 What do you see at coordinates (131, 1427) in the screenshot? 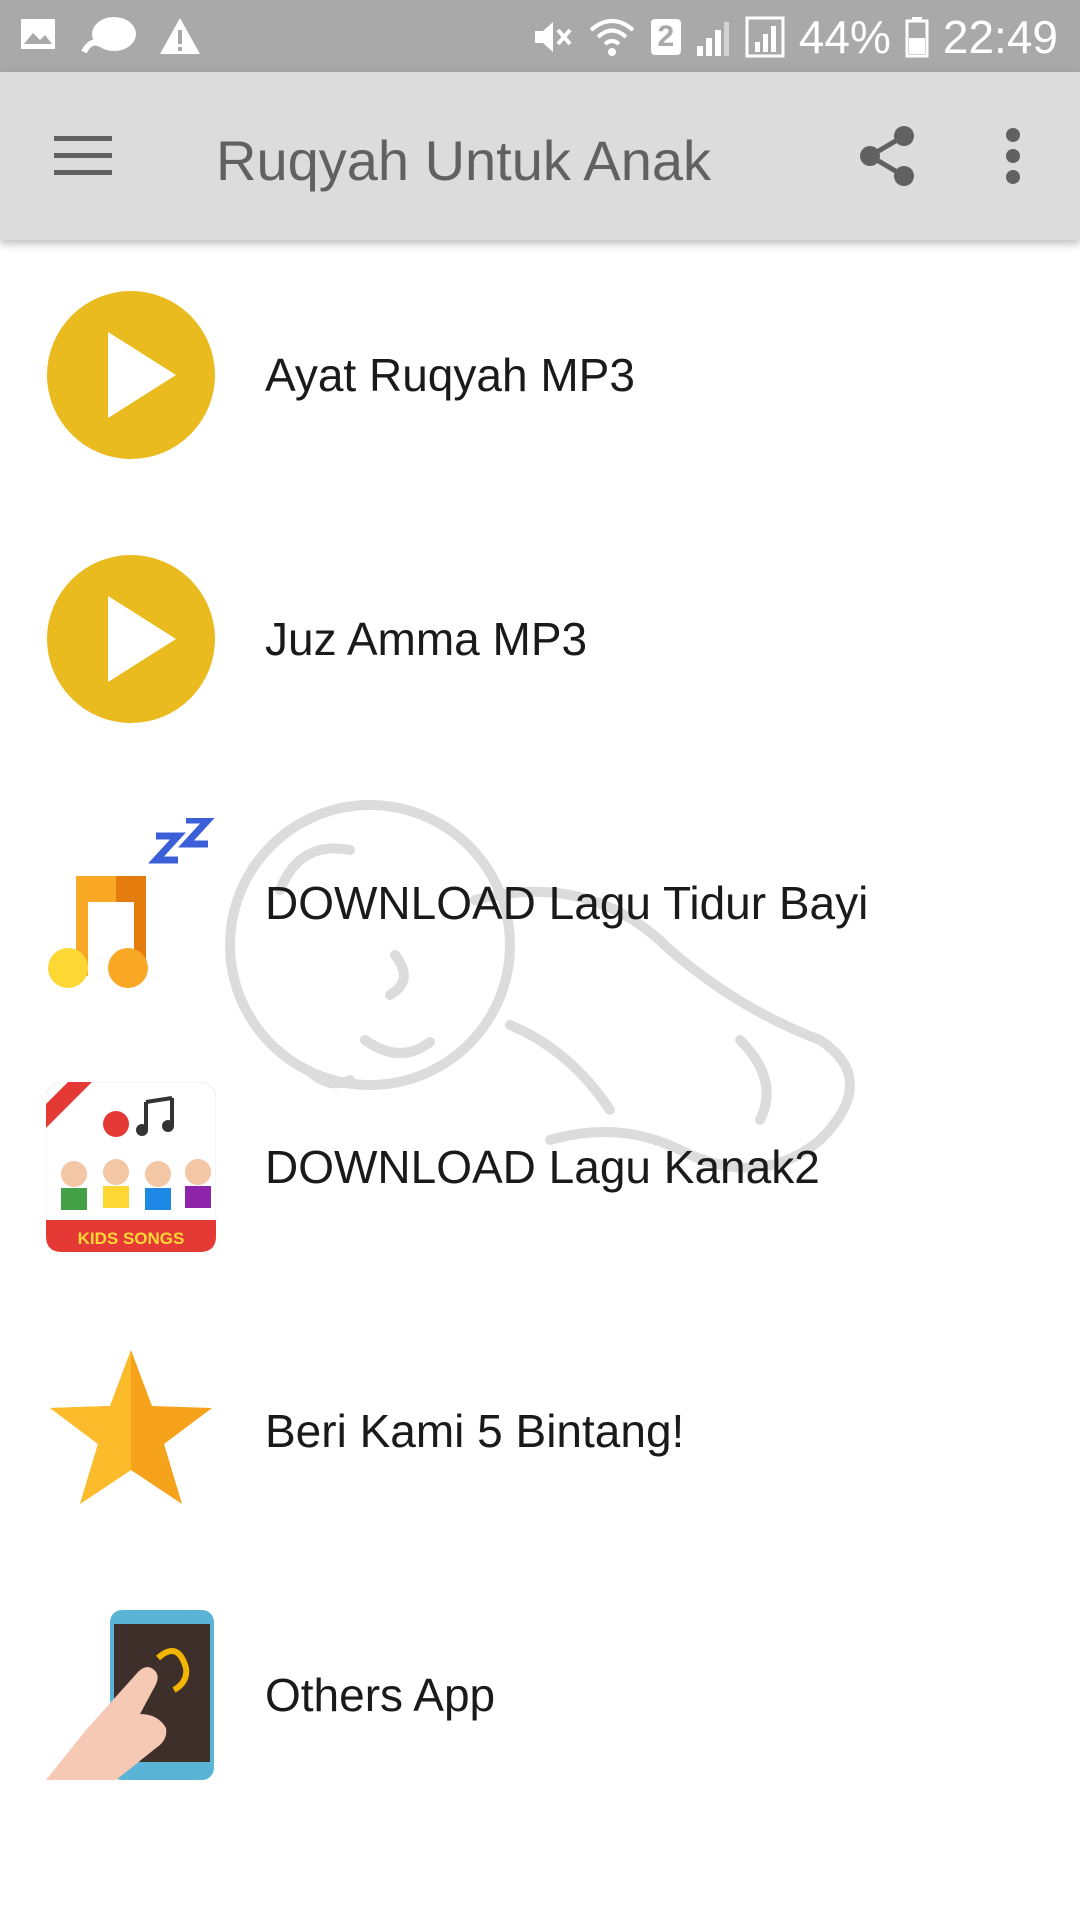
I see `star-icon` at bounding box center [131, 1427].